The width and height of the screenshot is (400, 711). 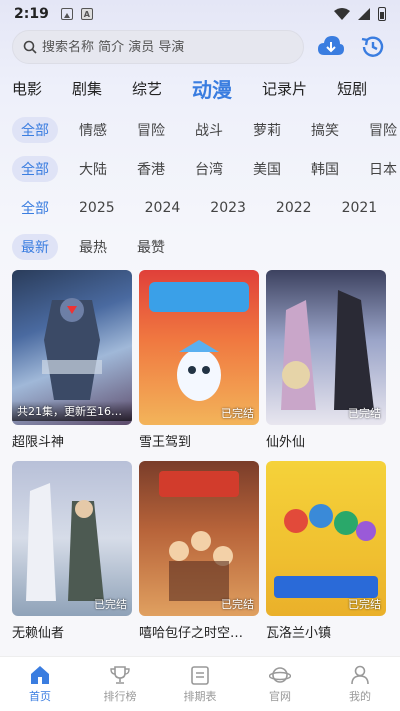 I want to click on region-chip: 全部, so click(x=35, y=169).